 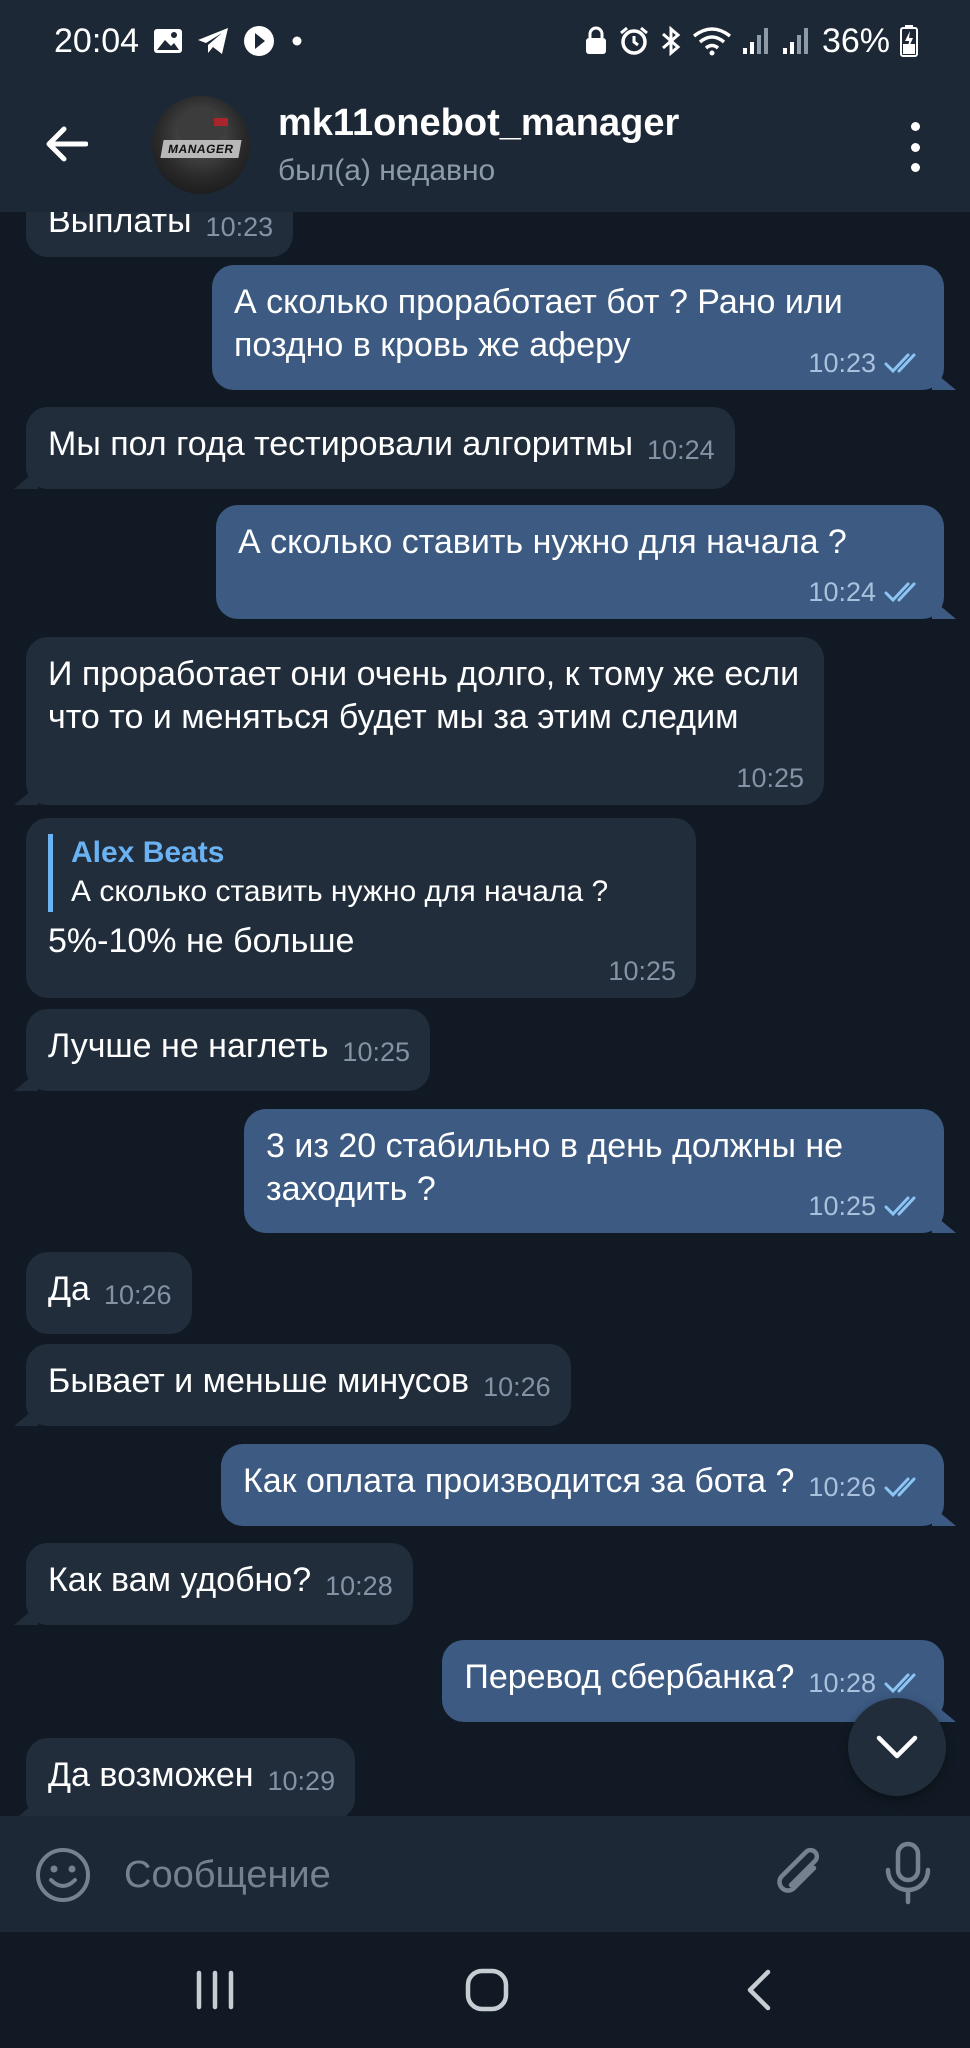 I want to click on message-text: Выплаты, so click(x=120, y=226).